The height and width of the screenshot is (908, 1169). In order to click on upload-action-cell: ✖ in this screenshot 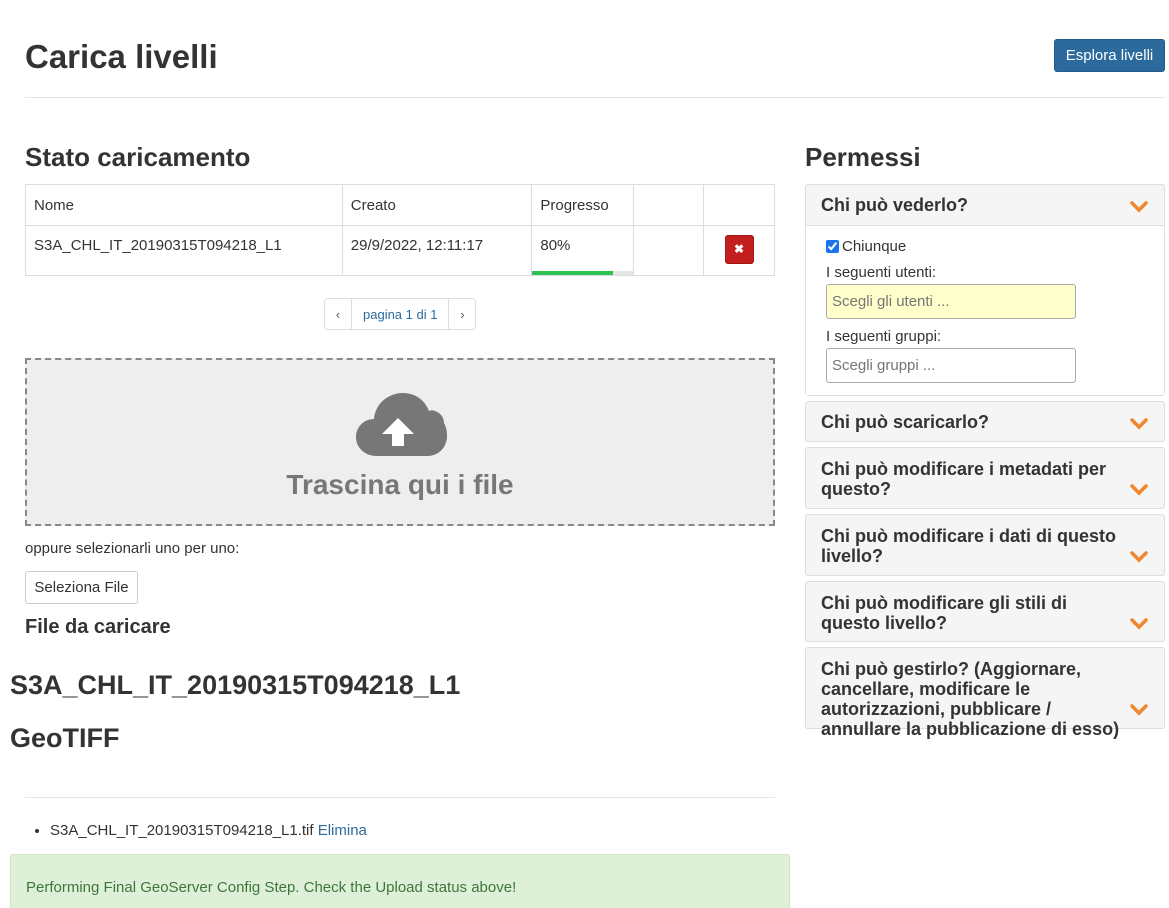, I will do `click(739, 250)`.